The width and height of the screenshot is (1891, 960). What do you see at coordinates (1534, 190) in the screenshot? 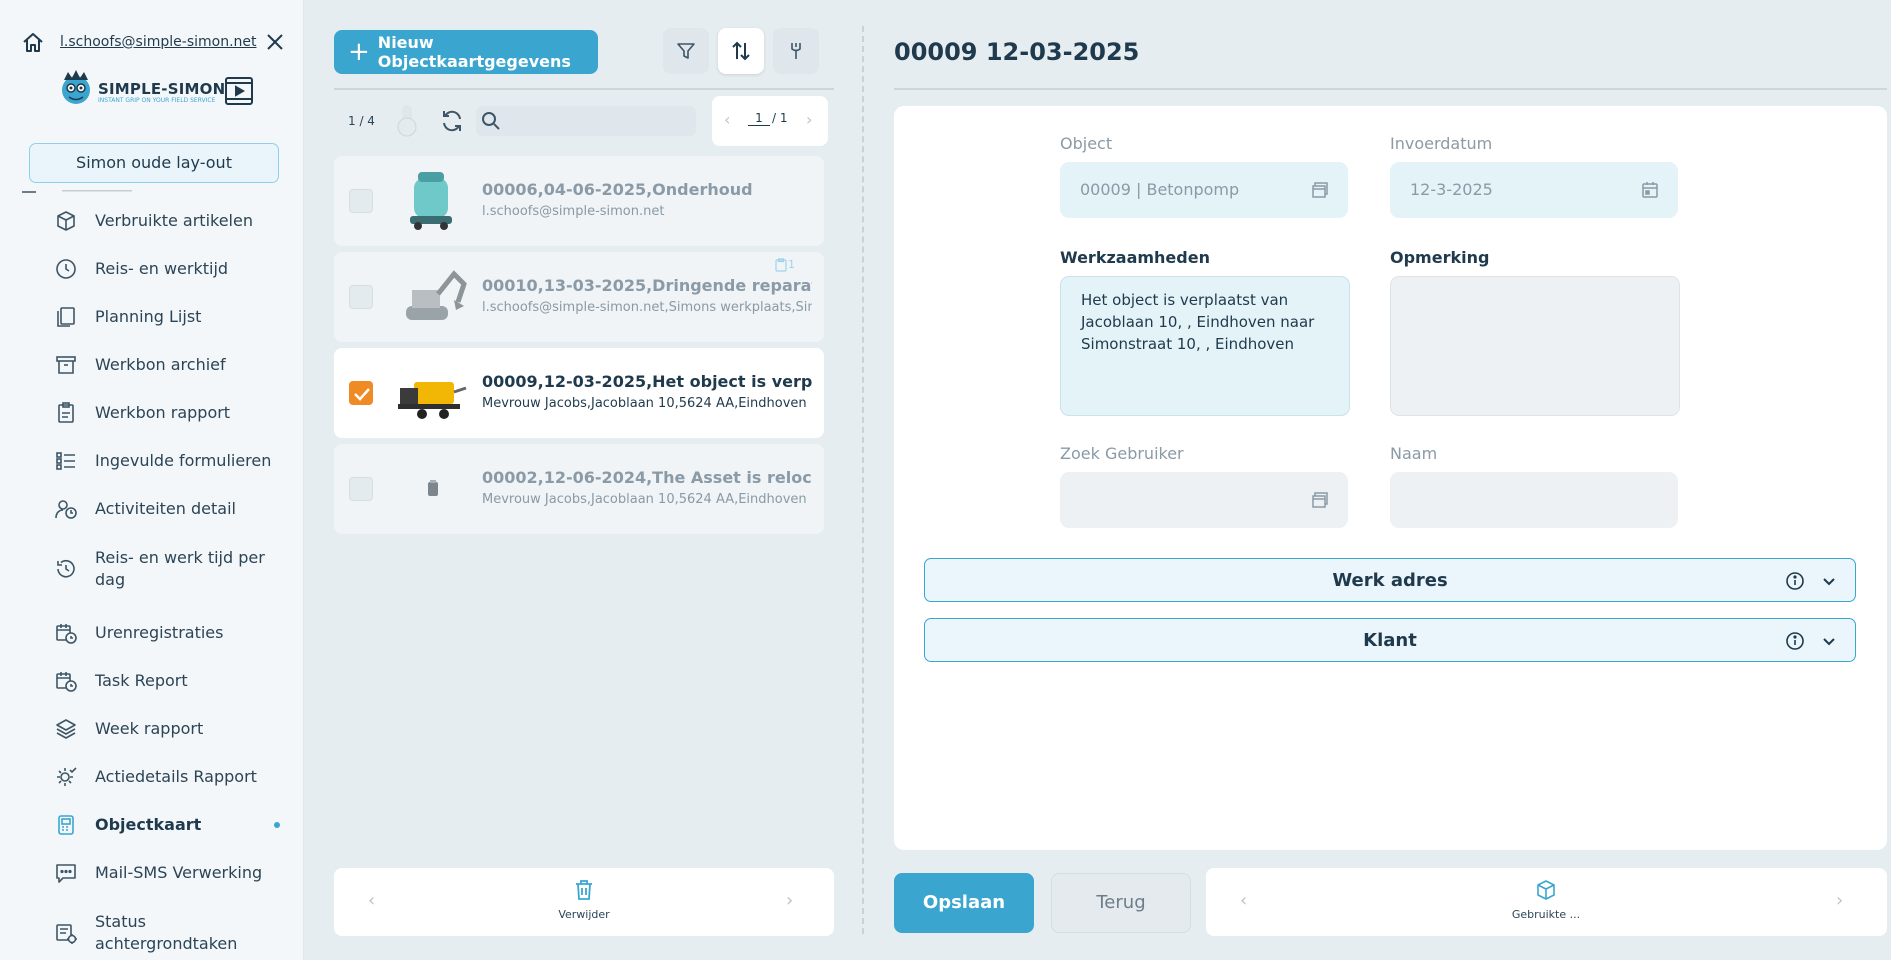
I see `date-field: 12-3-2025` at bounding box center [1534, 190].